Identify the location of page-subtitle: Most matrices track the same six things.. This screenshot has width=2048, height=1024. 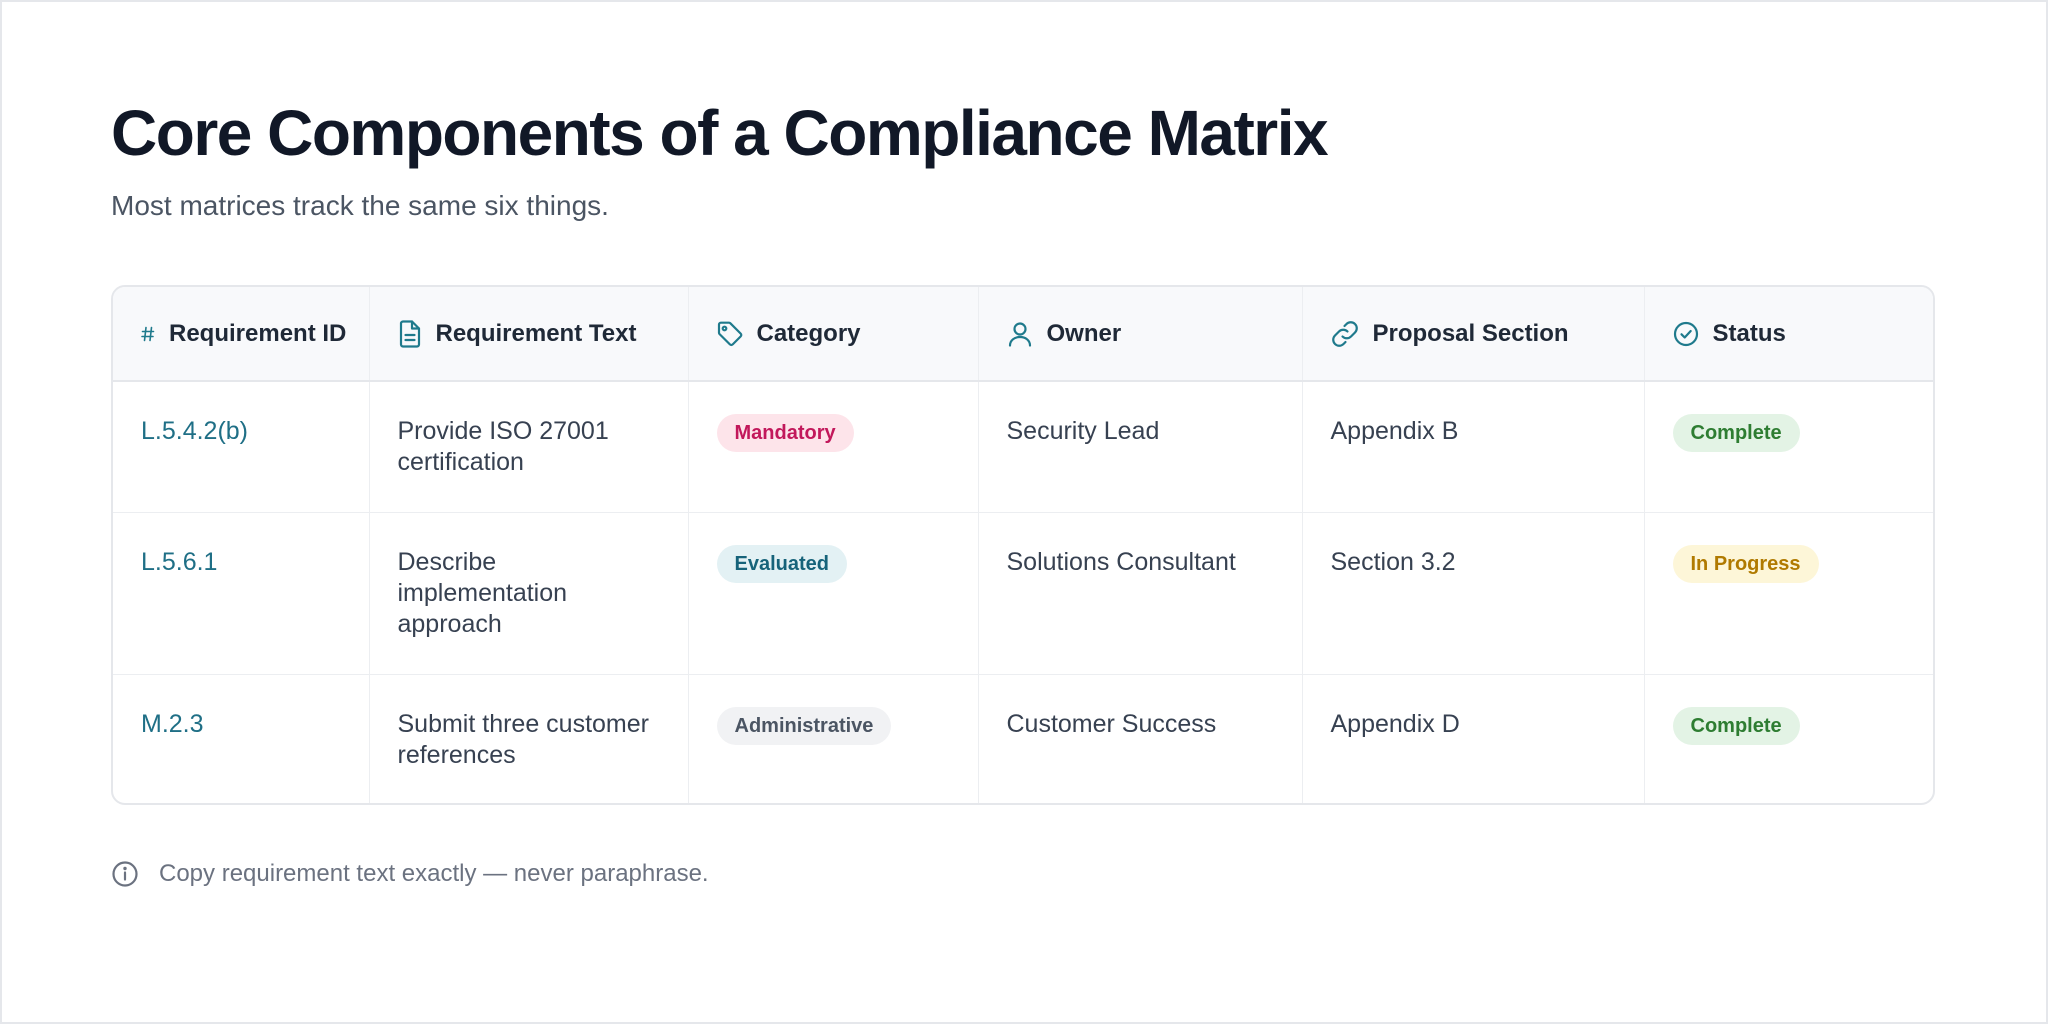
(360, 205).